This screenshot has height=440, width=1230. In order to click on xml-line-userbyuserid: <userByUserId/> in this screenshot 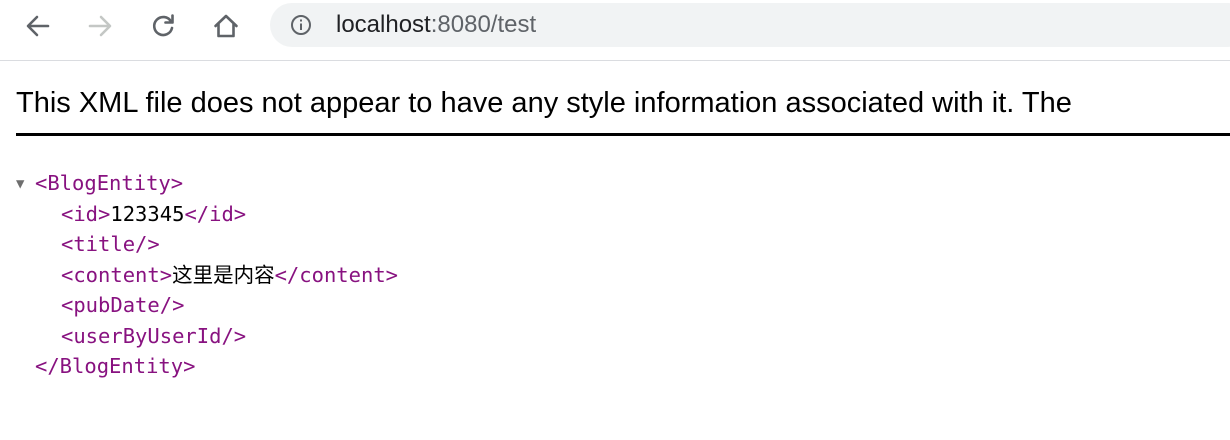, I will do `click(207, 336)`.